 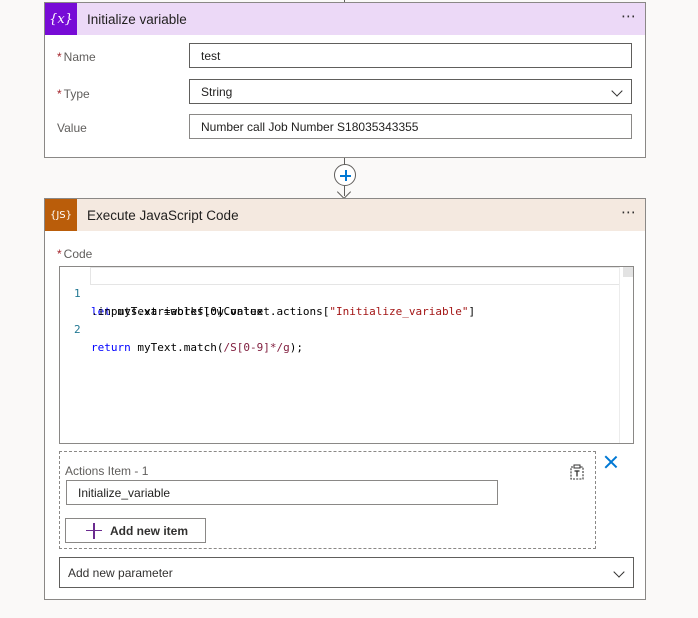 I want to click on actions-item-label: Actions Item - 1, so click(x=107, y=471).